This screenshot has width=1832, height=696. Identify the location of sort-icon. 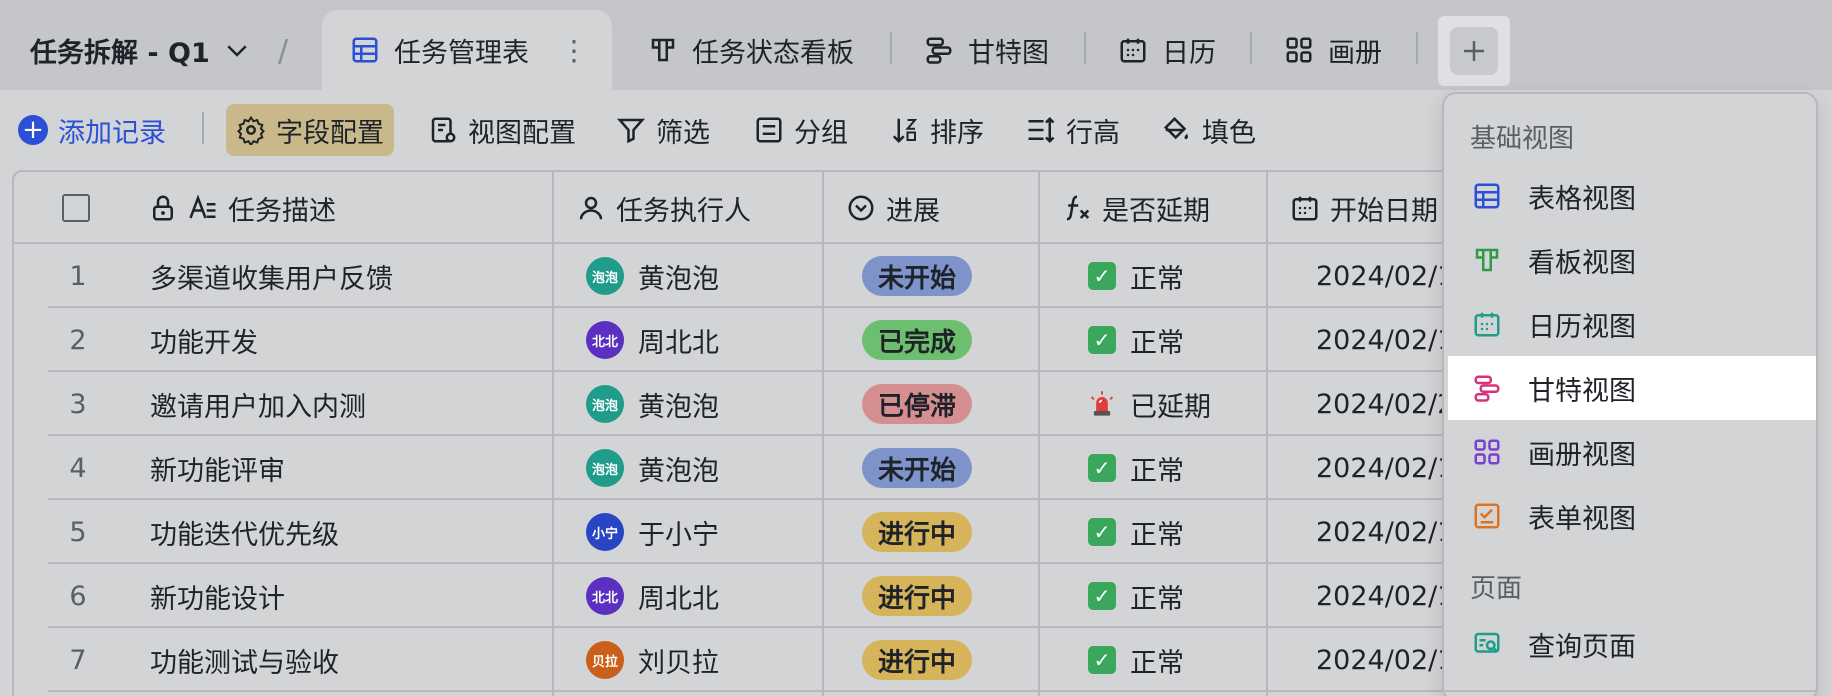
(905, 131).